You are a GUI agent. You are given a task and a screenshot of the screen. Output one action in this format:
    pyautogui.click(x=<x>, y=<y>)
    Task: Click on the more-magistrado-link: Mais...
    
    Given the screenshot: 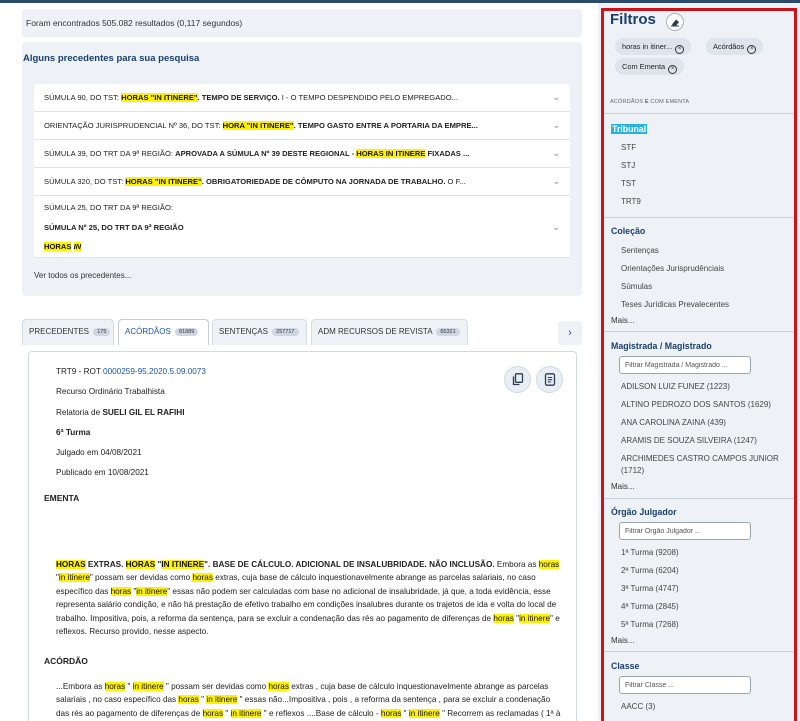 What is the action you would take?
    pyautogui.click(x=623, y=486)
    